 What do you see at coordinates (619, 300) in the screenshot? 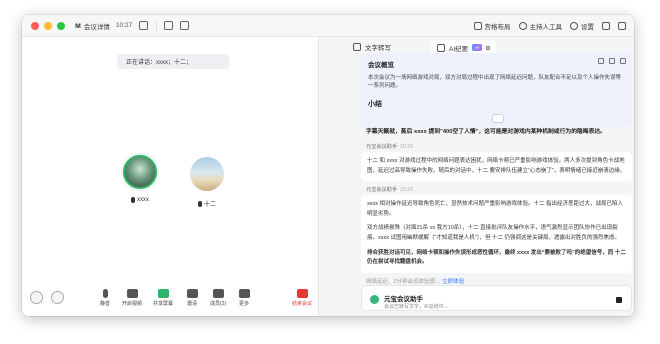
I see `stop-icon` at bounding box center [619, 300].